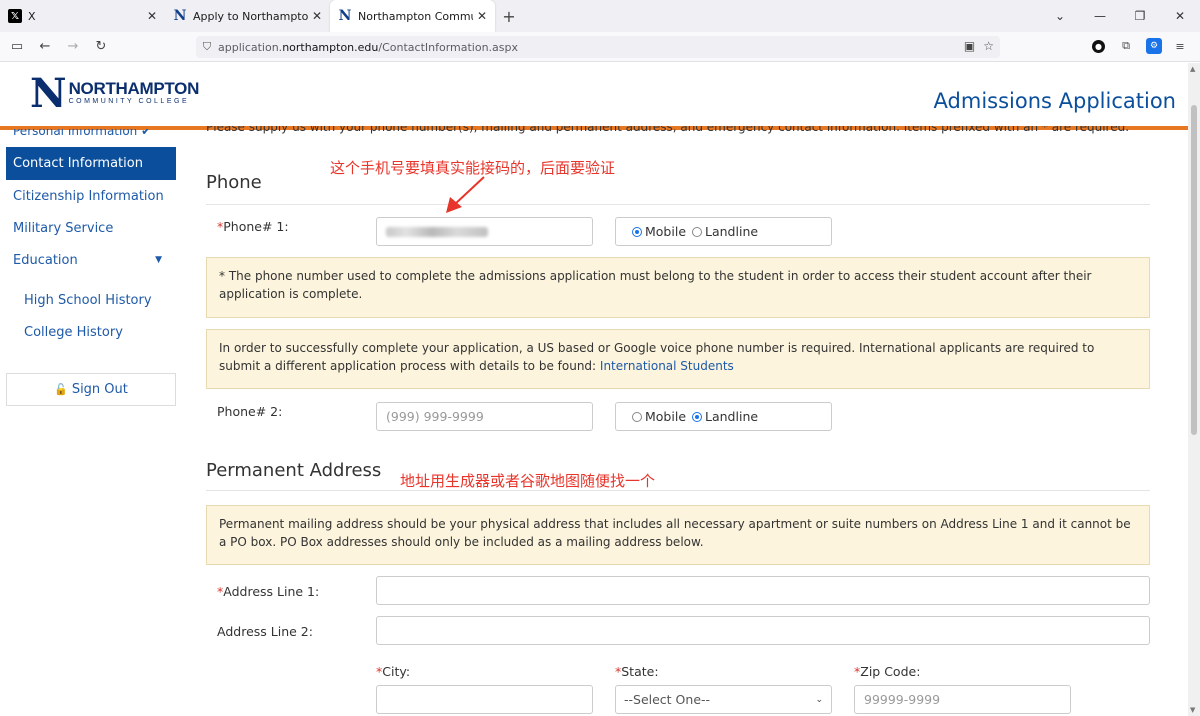 The width and height of the screenshot is (1200, 716). I want to click on city-label: *City:, so click(393, 671).